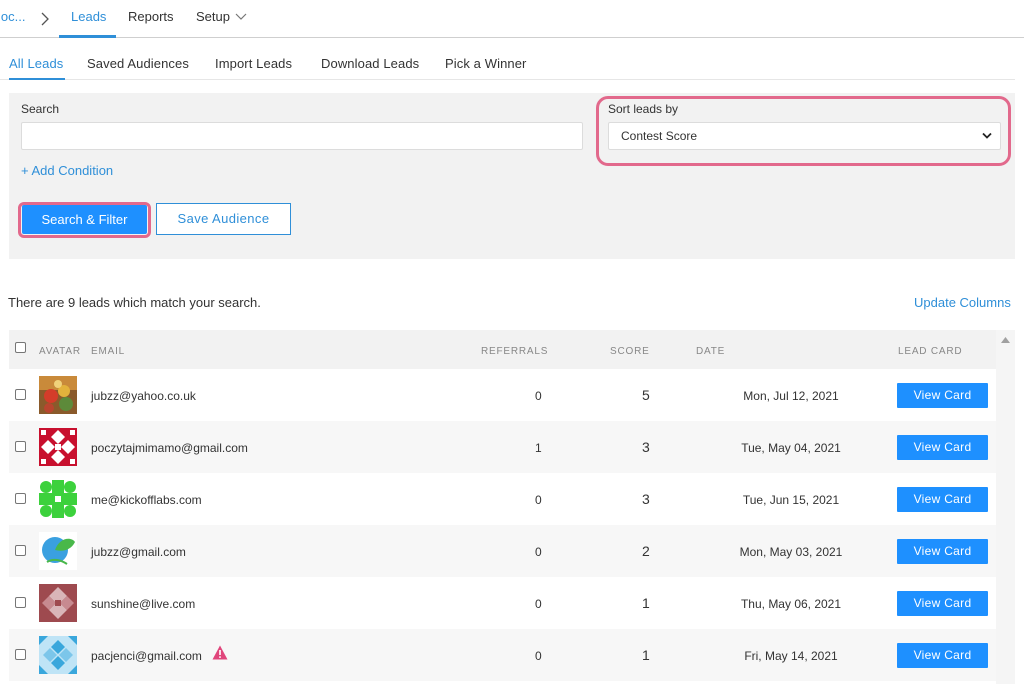  What do you see at coordinates (143, 396) in the screenshot?
I see `row-email: jubzz@yahoo.co.uk` at bounding box center [143, 396].